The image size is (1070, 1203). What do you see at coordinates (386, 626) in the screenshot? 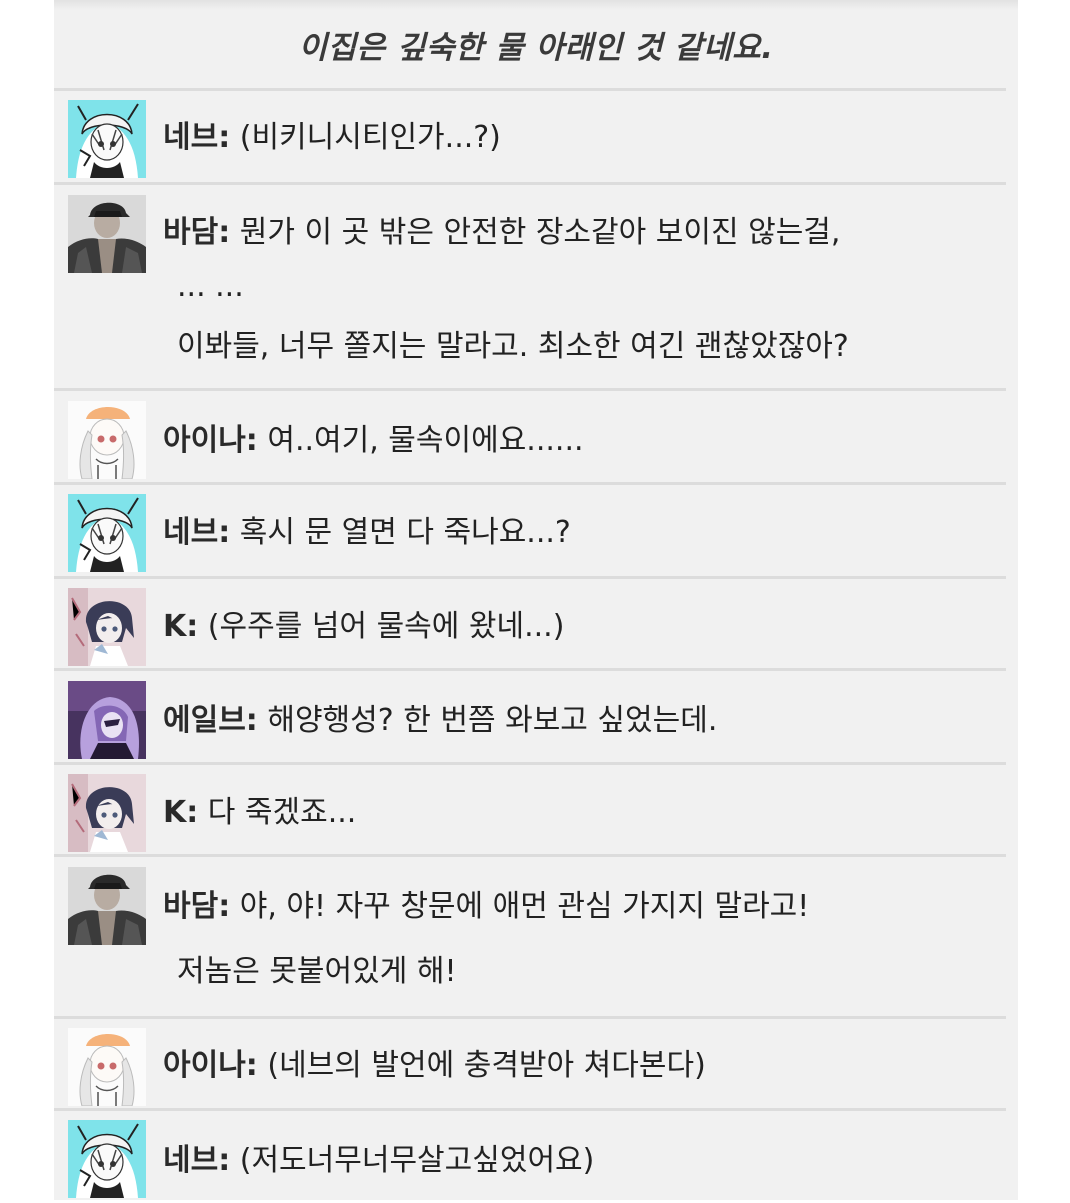
I see `message-text: (우주를 넘어 물속에 왔네...)` at bounding box center [386, 626].